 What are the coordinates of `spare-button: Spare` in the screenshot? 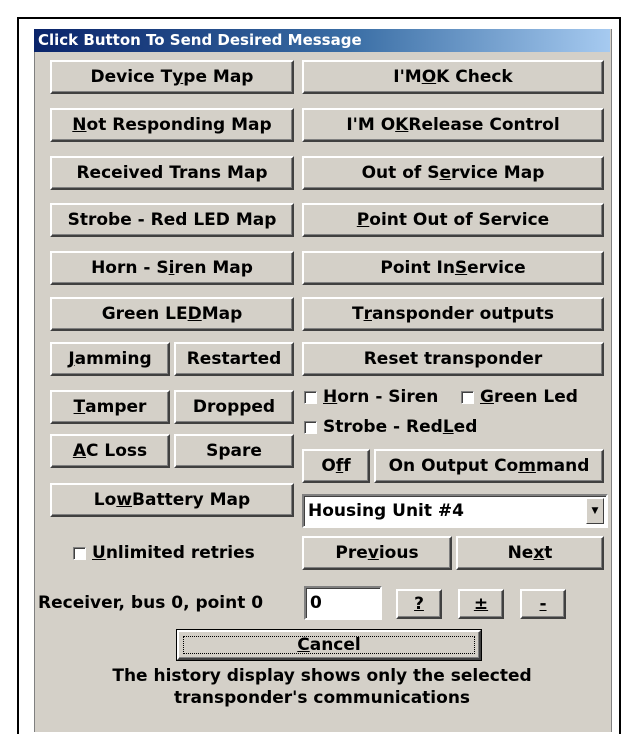 It's located at (234, 451).